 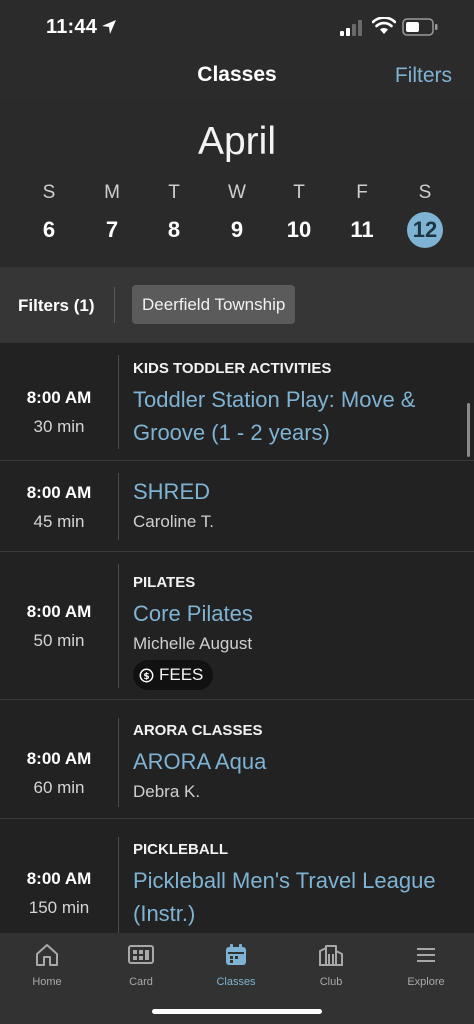 I want to click on day-letter: W, so click(x=237, y=192).